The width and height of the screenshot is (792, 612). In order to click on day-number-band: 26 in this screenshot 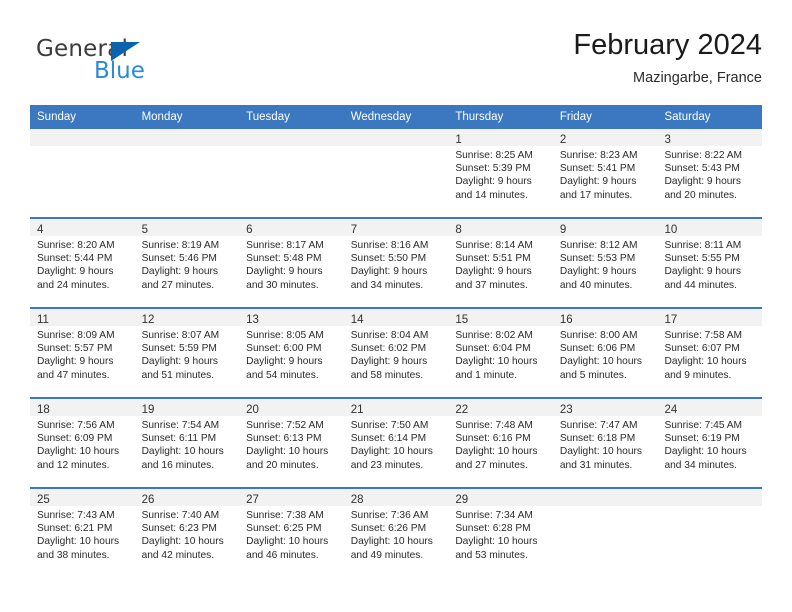, I will do `click(187, 497)`.